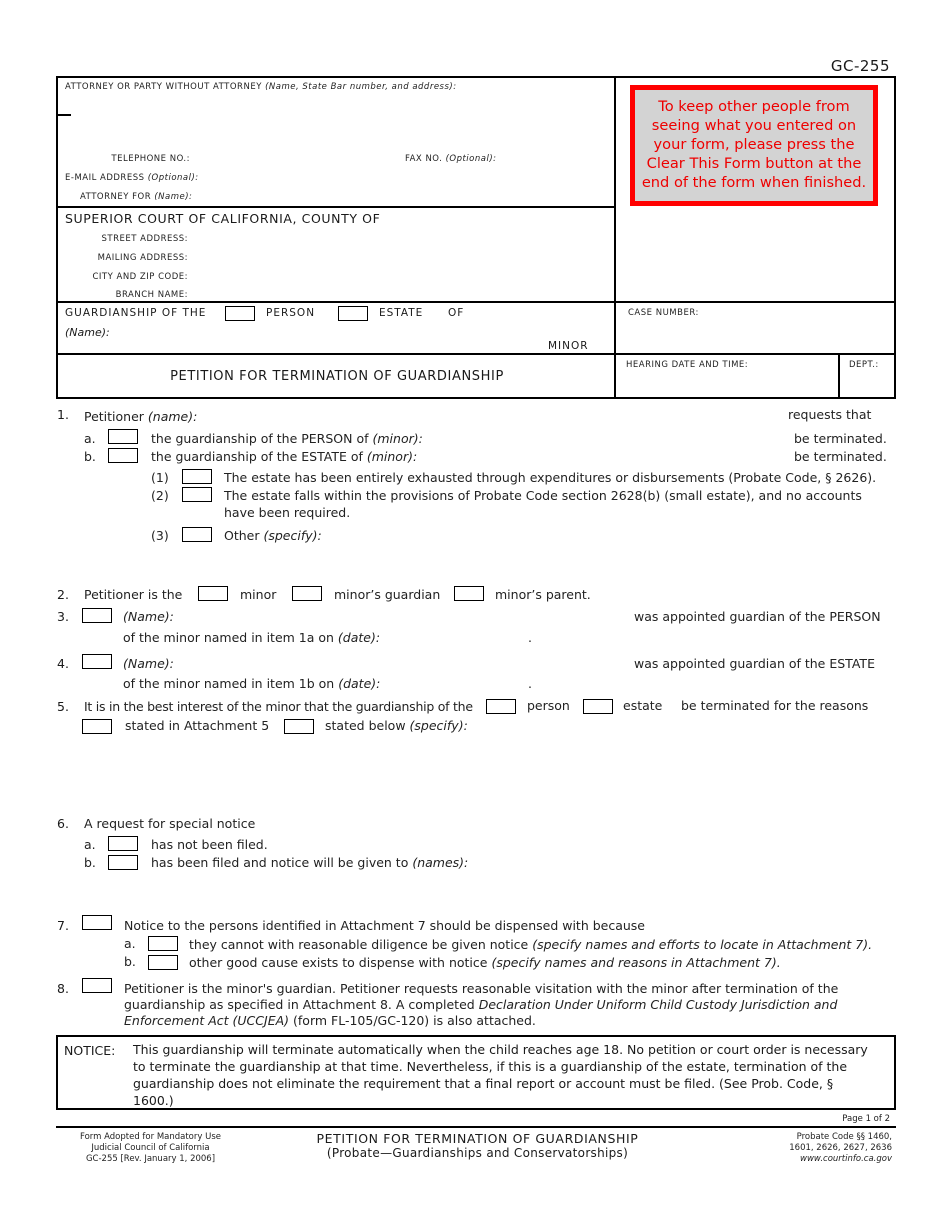 The width and height of the screenshot is (950, 1230). Describe the element at coordinates (558, 158) in the screenshot. I see `fax-input` at that location.